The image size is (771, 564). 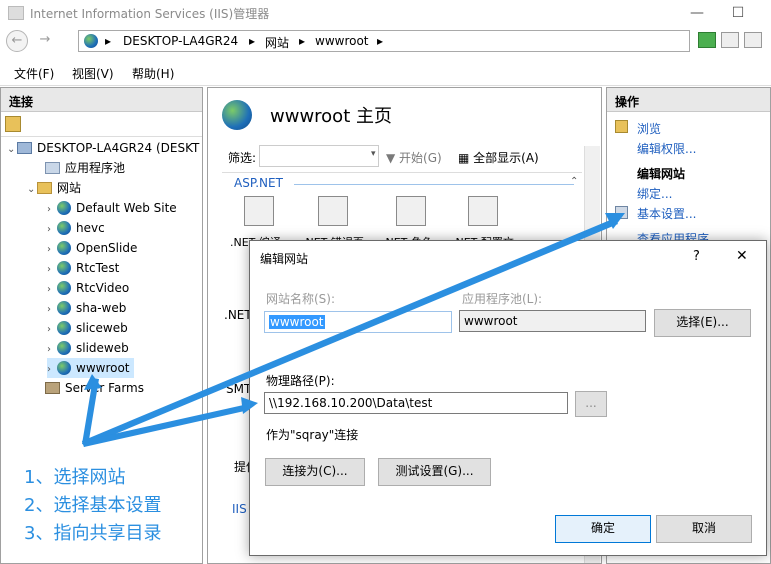 I want to click on arrow-head-site, so click(x=93, y=382).